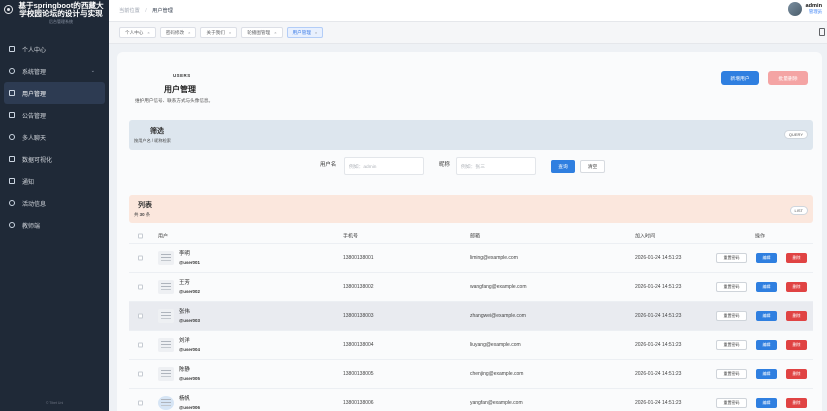  Describe the element at coordinates (34, 138) in the screenshot. I see `sidebar-item-label: 多人聊天` at that location.